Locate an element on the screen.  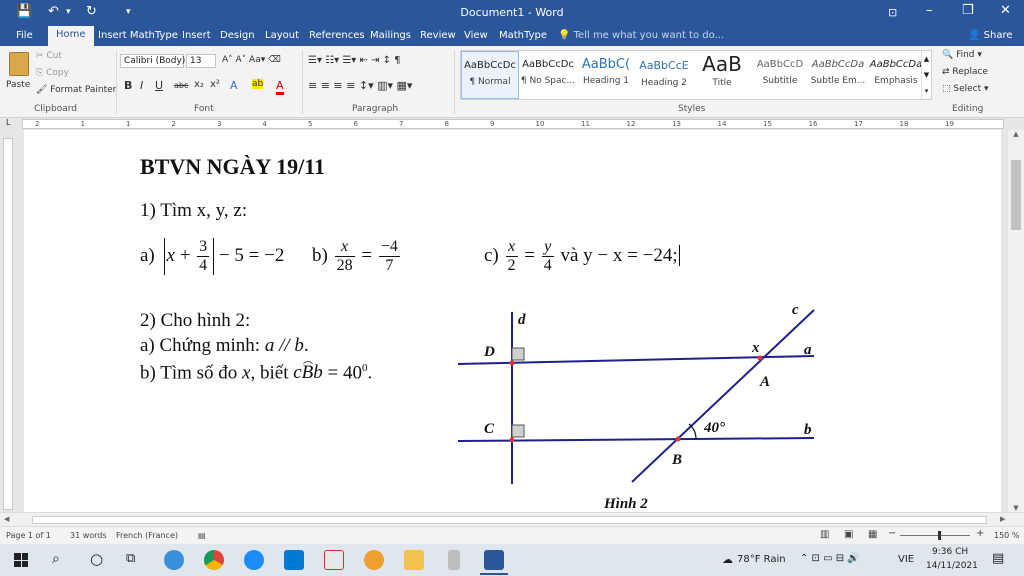
eq-1c-num2: y is located at coordinates (547, 247).